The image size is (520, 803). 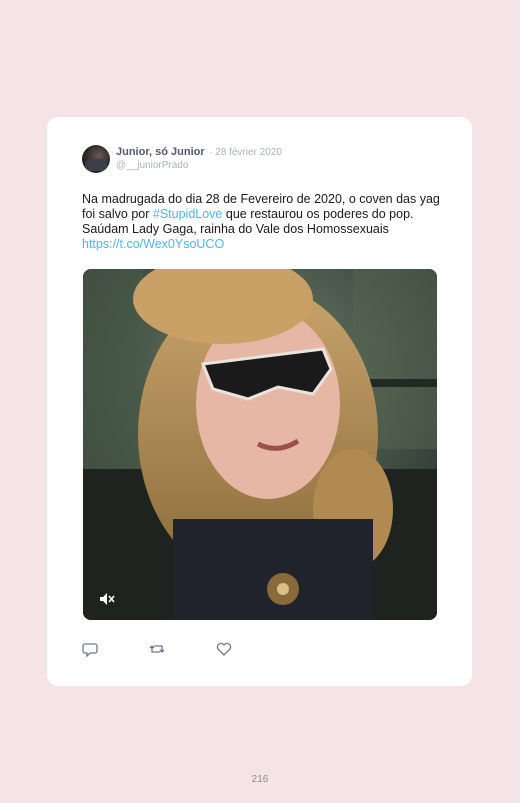 I want to click on reply-icon, so click(x=90, y=649).